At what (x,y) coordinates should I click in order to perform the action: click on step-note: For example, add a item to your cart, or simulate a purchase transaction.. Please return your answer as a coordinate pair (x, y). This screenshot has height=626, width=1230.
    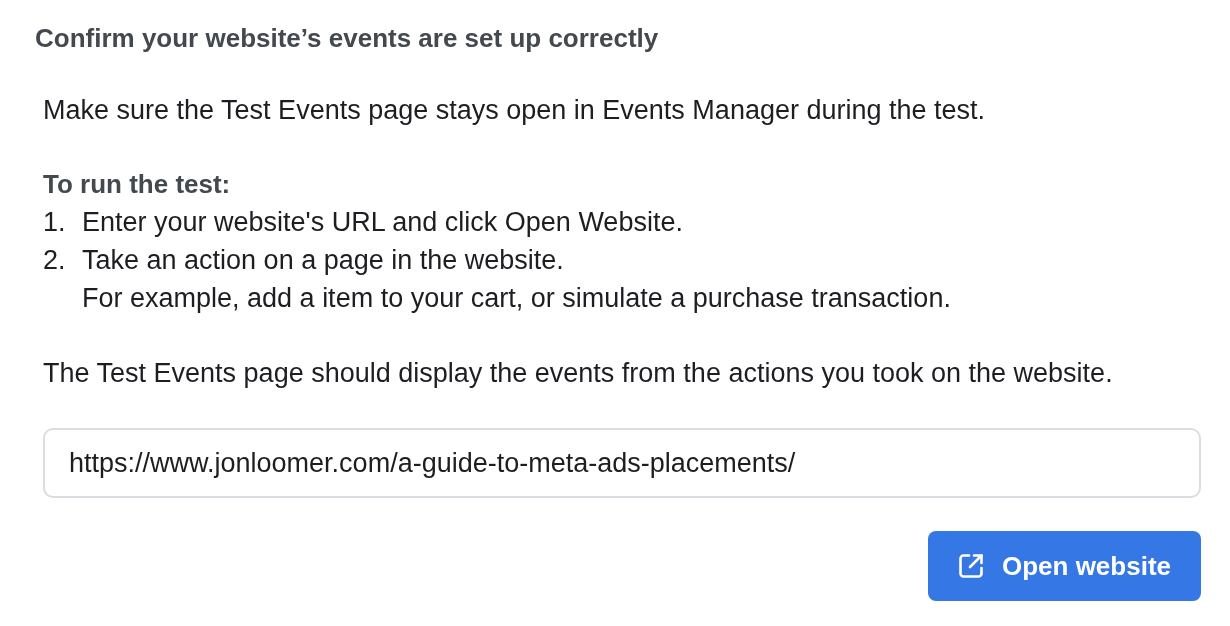
    Looking at the image, I should click on (516, 298).